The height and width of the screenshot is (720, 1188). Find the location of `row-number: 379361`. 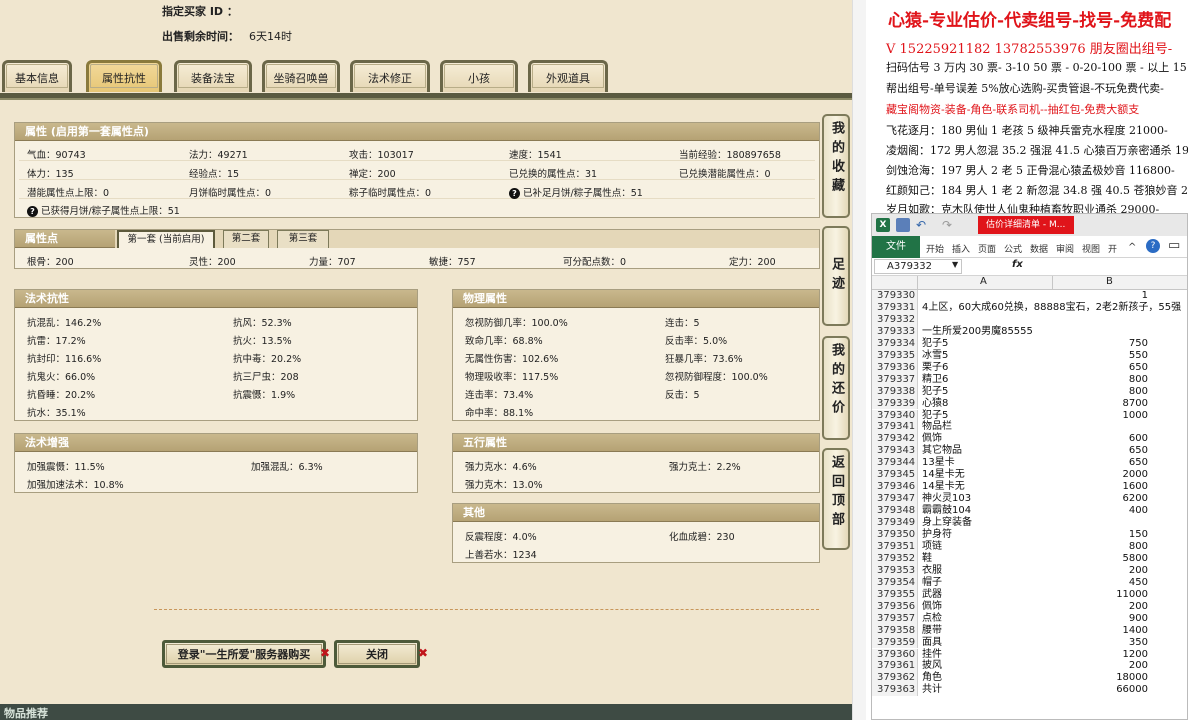

row-number: 379361 is located at coordinates (895, 666).